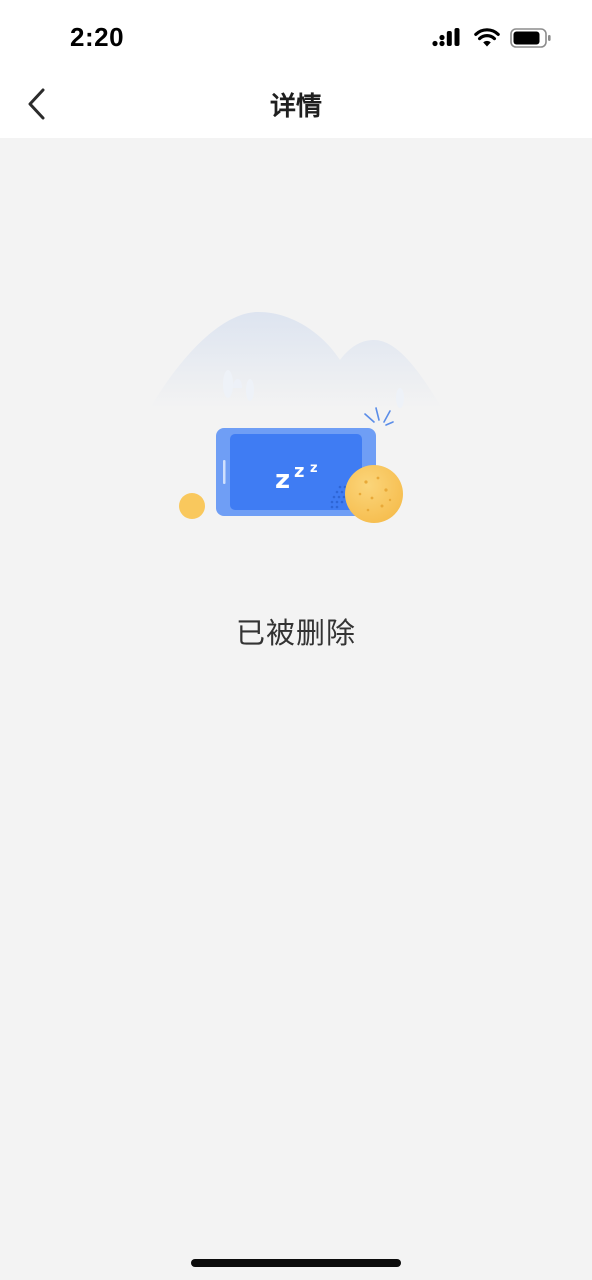 The height and width of the screenshot is (1280, 592). Describe the element at coordinates (97, 37) in the screenshot. I see `status-time: 2:20` at that location.